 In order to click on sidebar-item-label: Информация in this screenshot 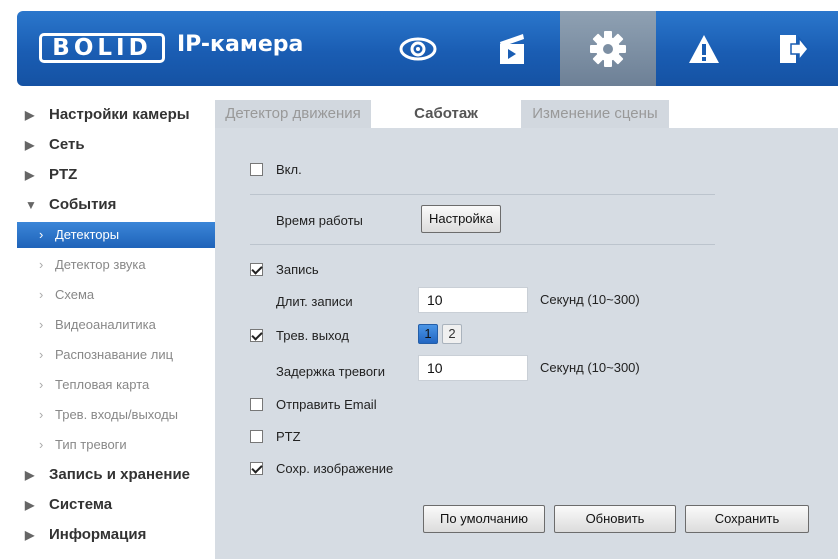, I will do `click(98, 534)`.